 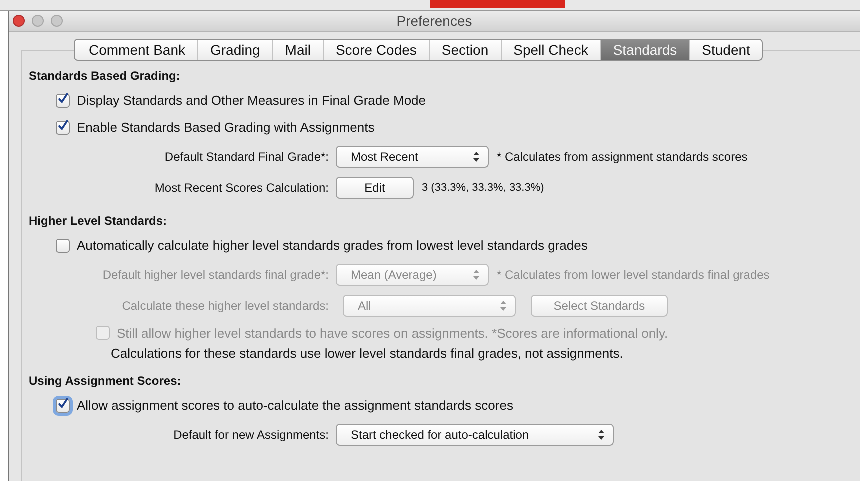 I want to click on close-button, so click(x=19, y=21).